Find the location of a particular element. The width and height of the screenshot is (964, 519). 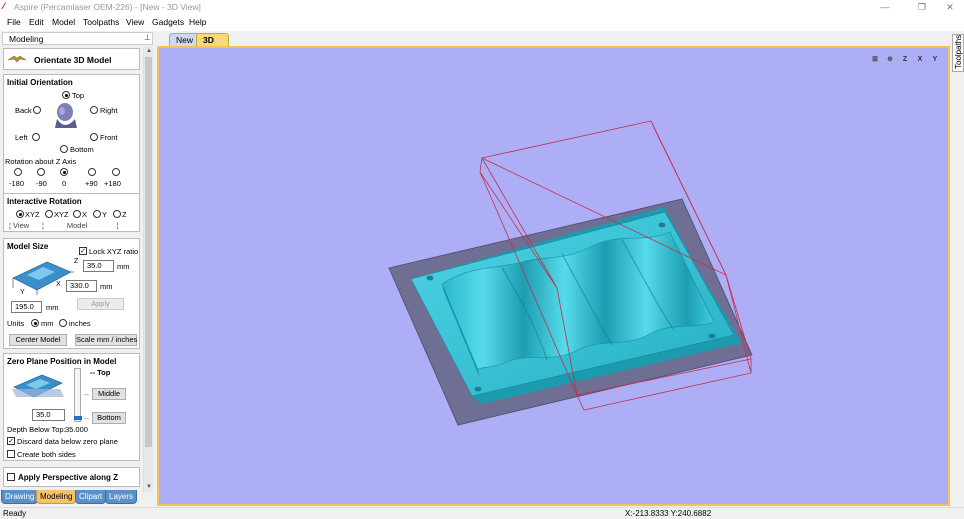

units-label: Units is located at coordinates (16, 323).